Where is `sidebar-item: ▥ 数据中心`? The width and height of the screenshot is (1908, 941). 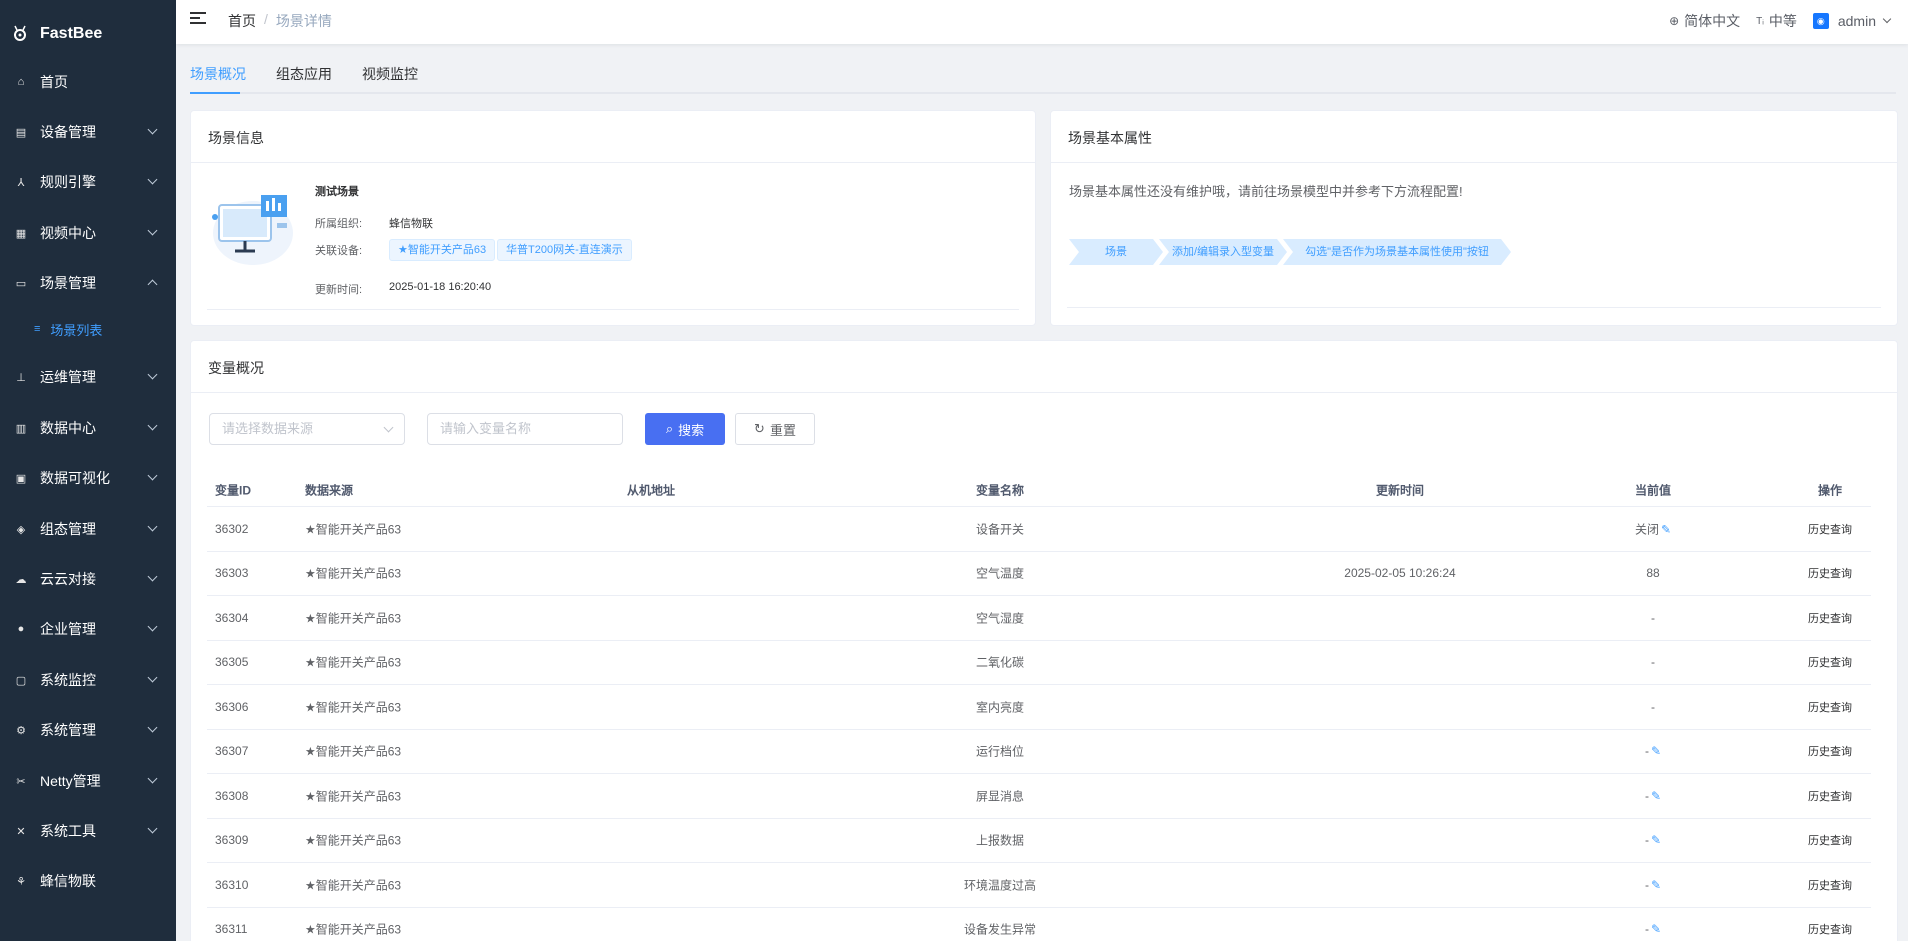 sidebar-item: ▥ 数据中心 is located at coordinates (88, 428).